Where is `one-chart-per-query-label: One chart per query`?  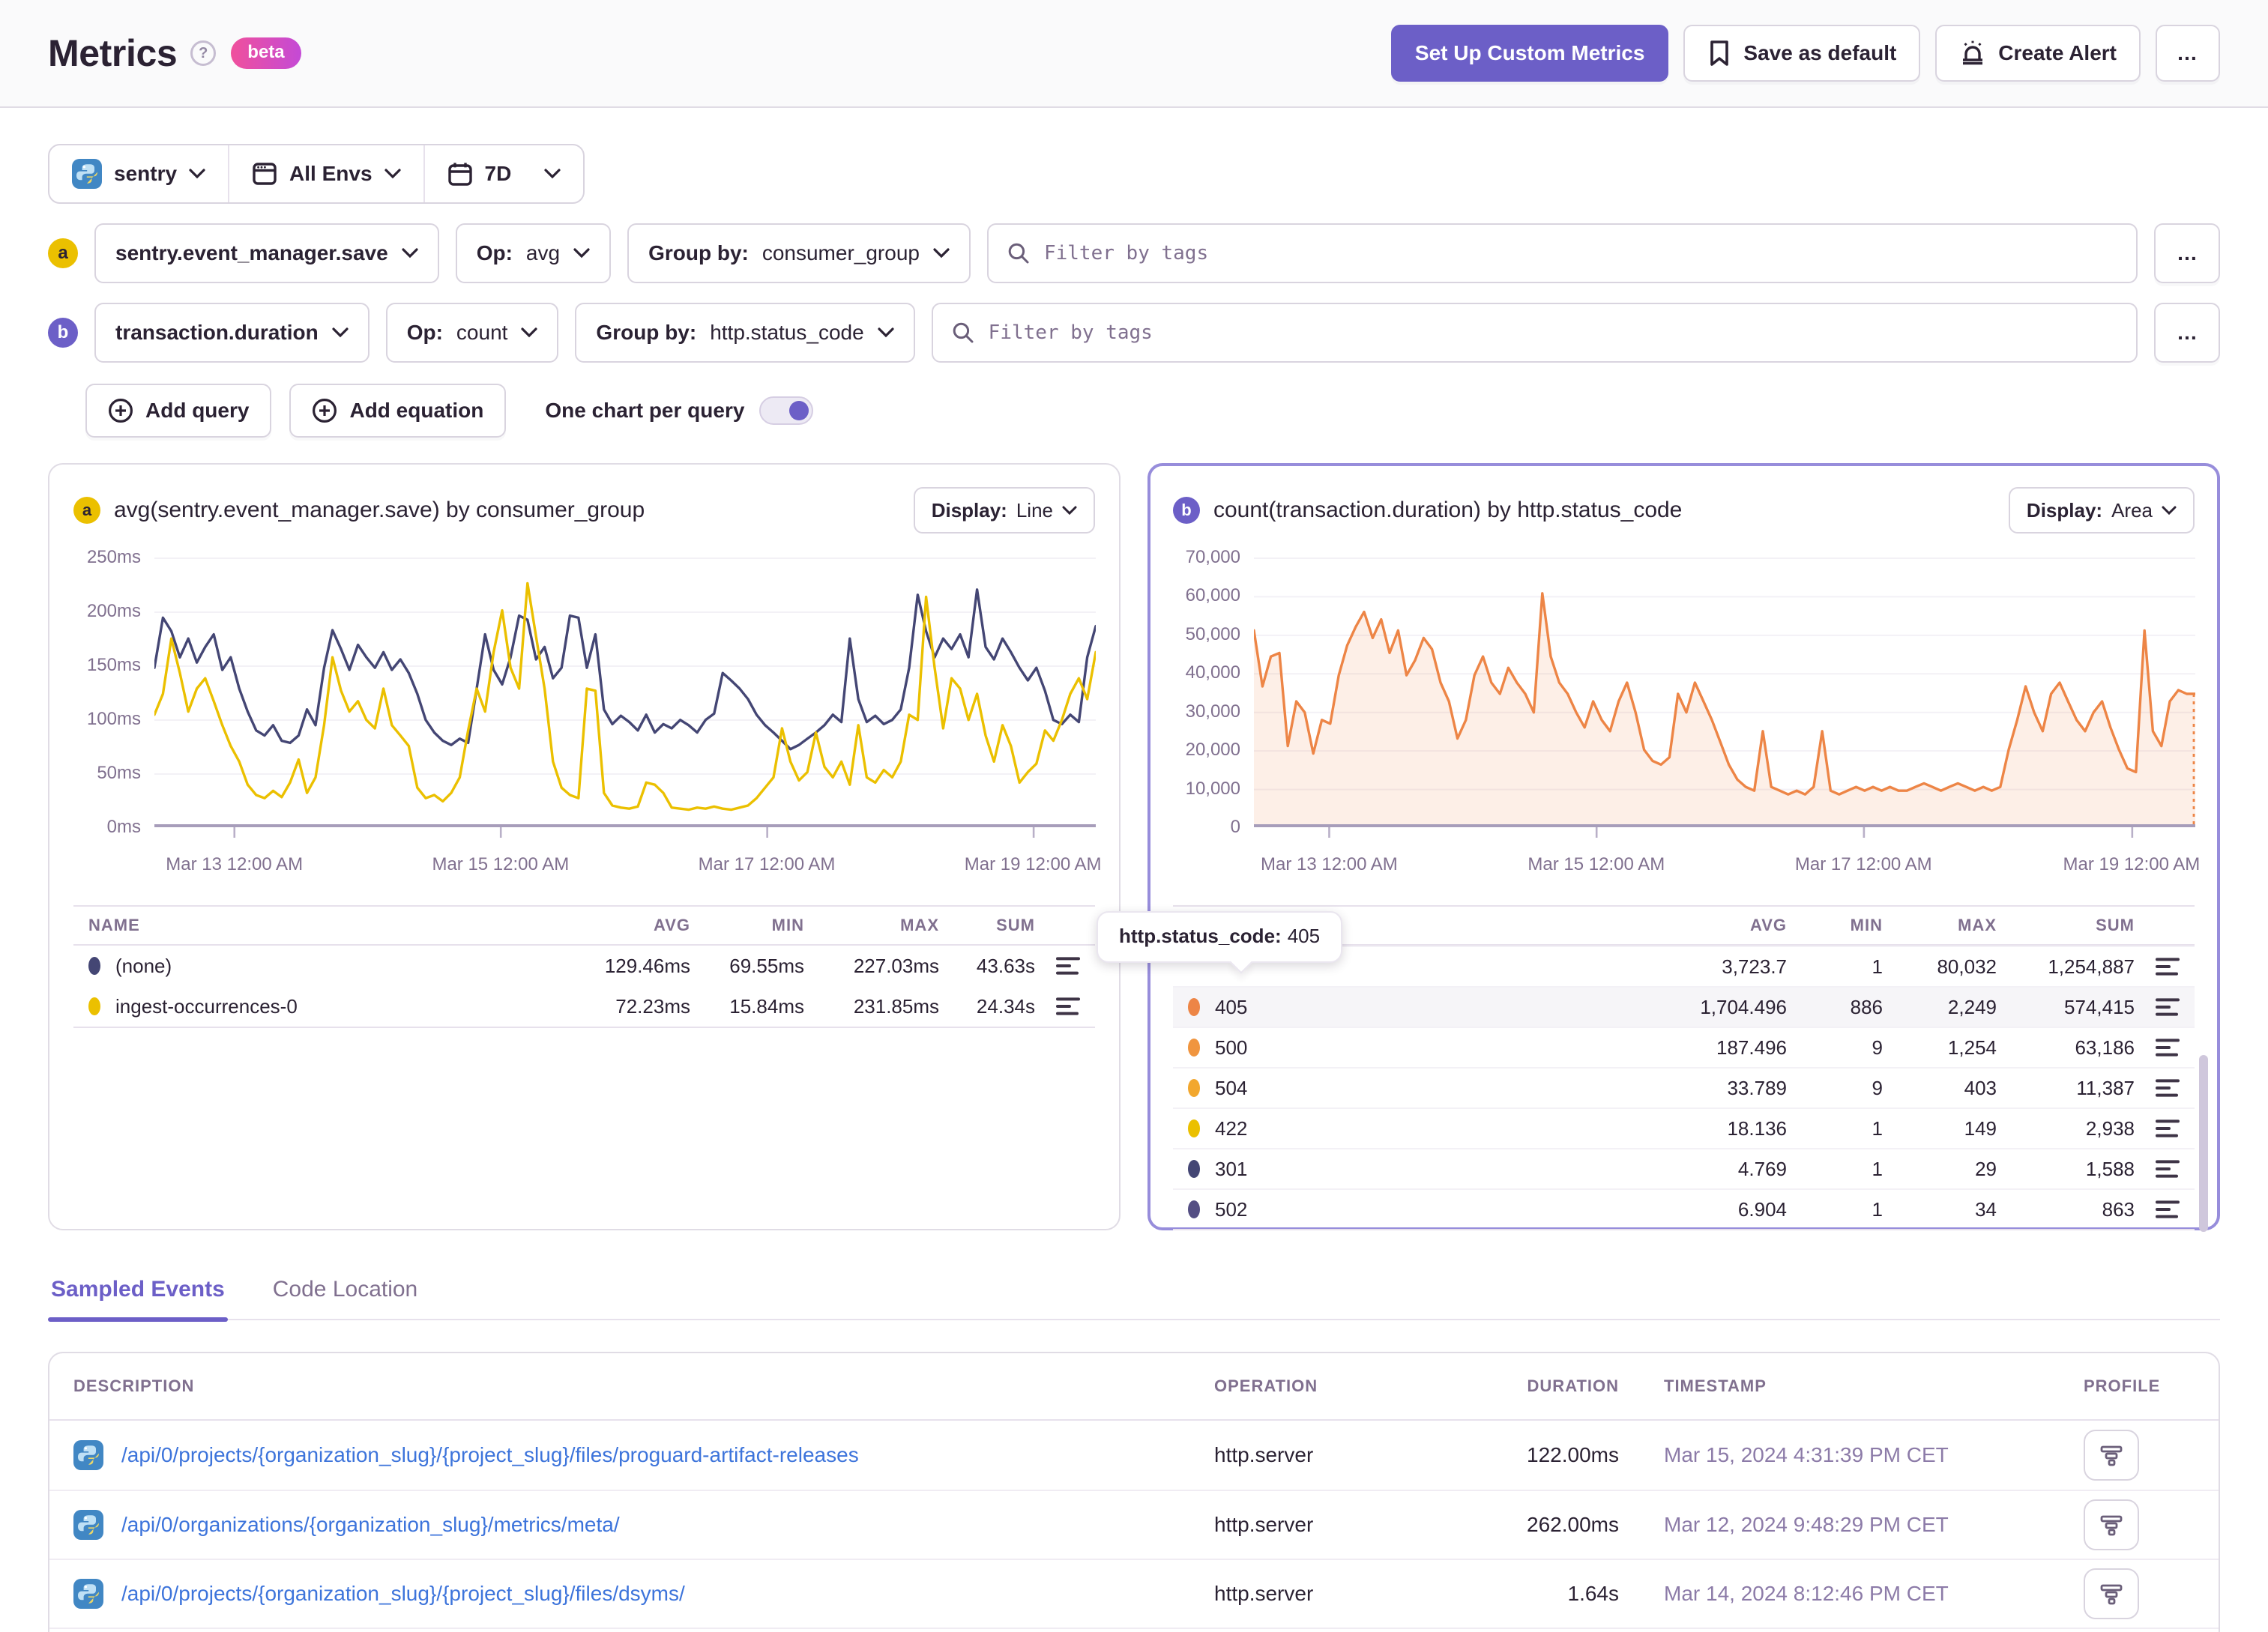
one-chart-per-query-label: One chart per query is located at coordinates (645, 410).